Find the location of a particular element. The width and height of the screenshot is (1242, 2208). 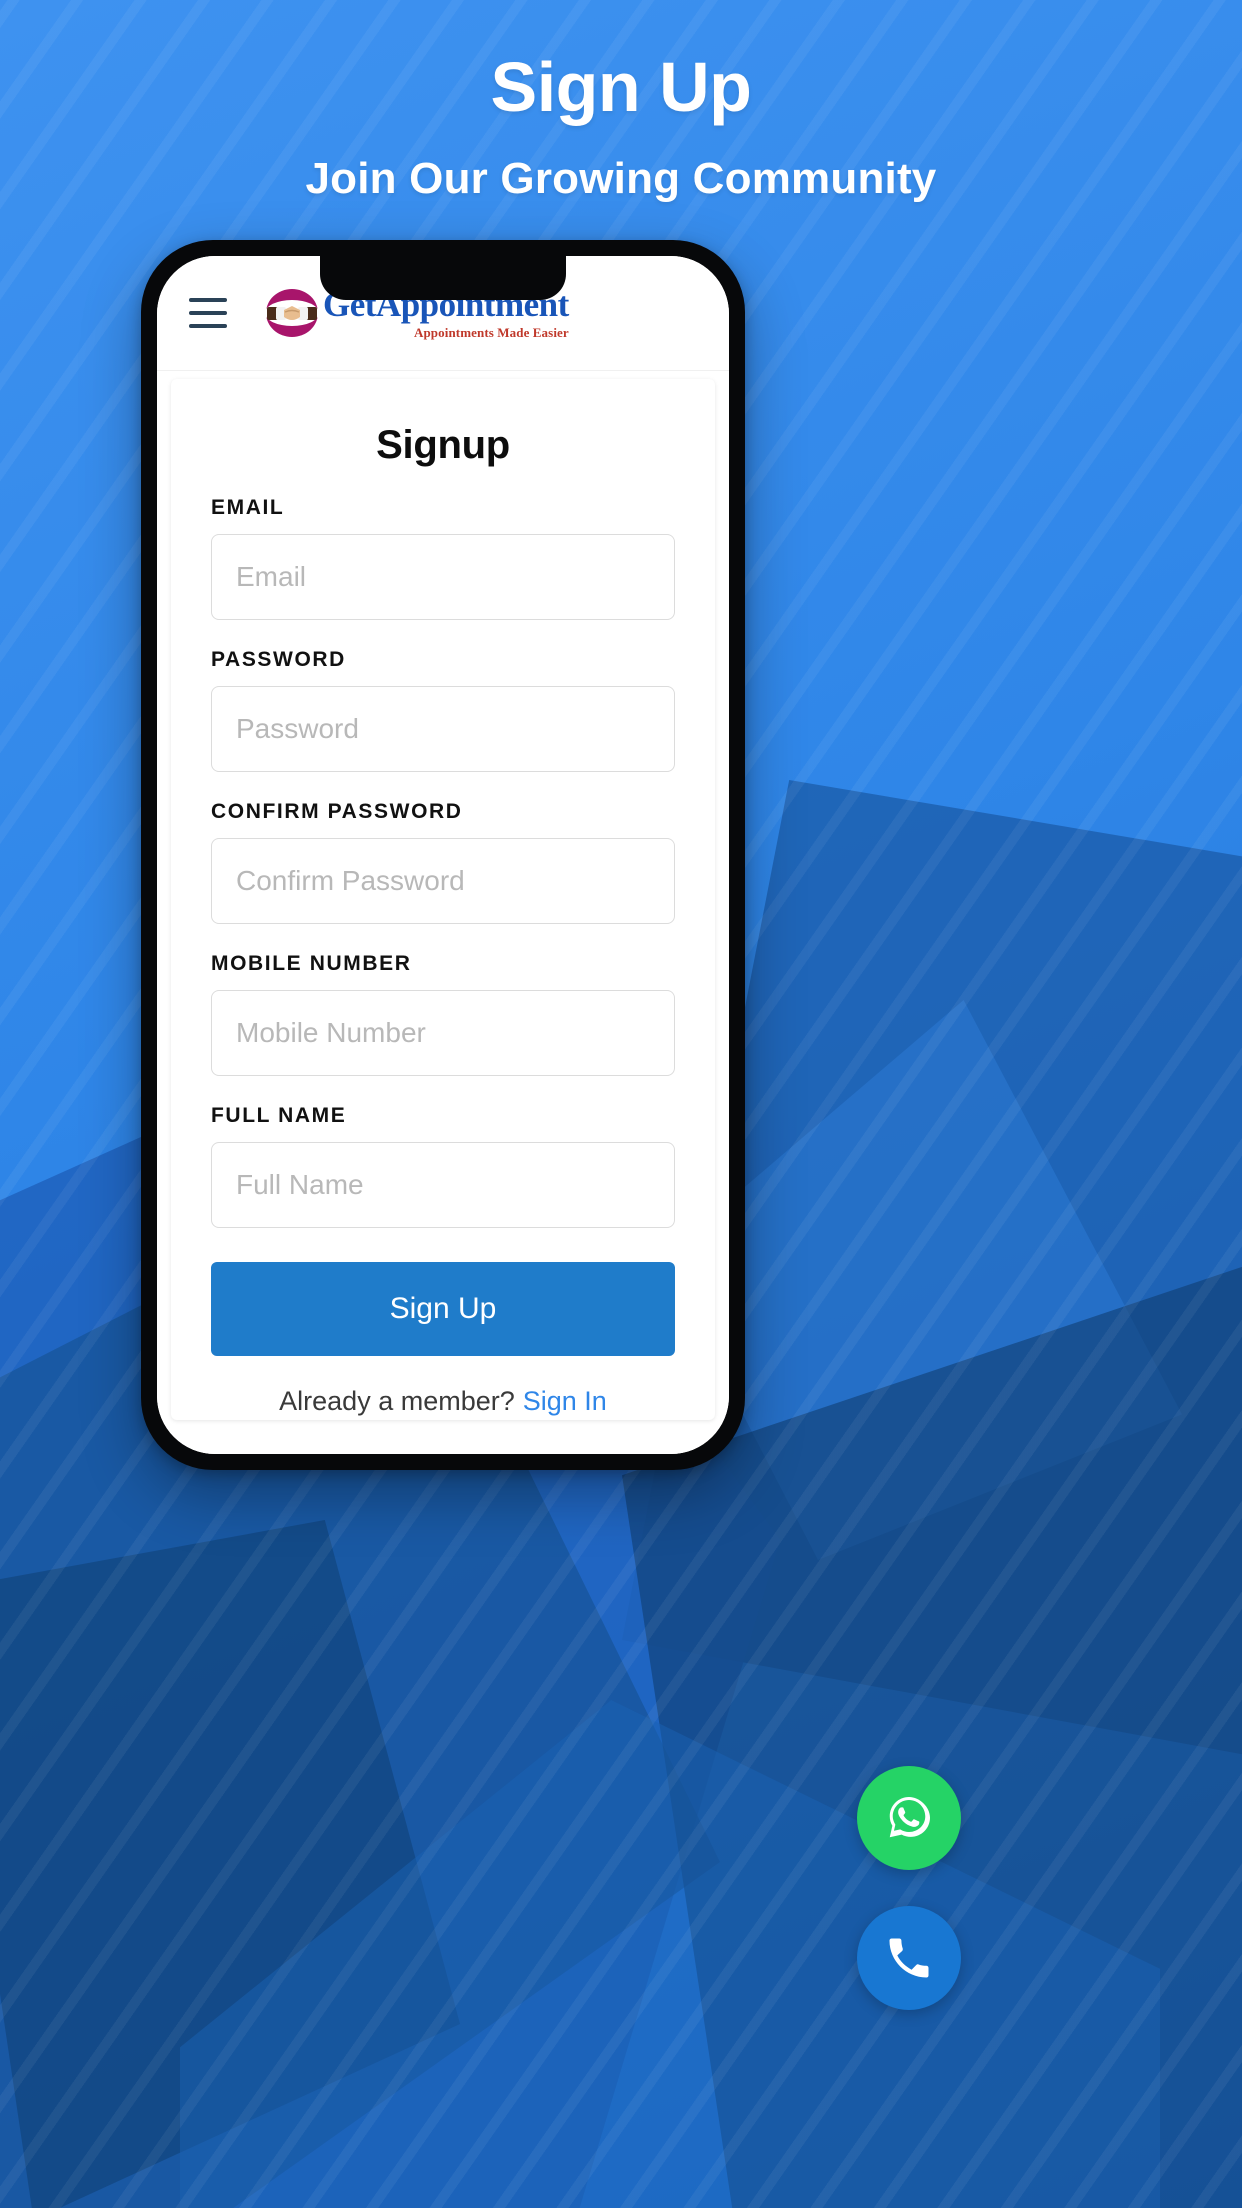

field-password: PASSWORD is located at coordinates (443, 710).